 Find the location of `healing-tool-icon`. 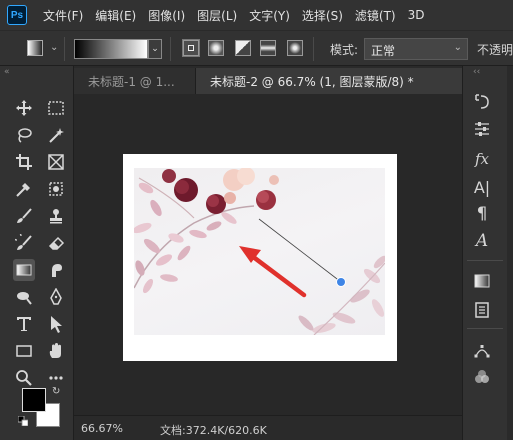

healing-tool-icon is located at coordinates (56, 189).